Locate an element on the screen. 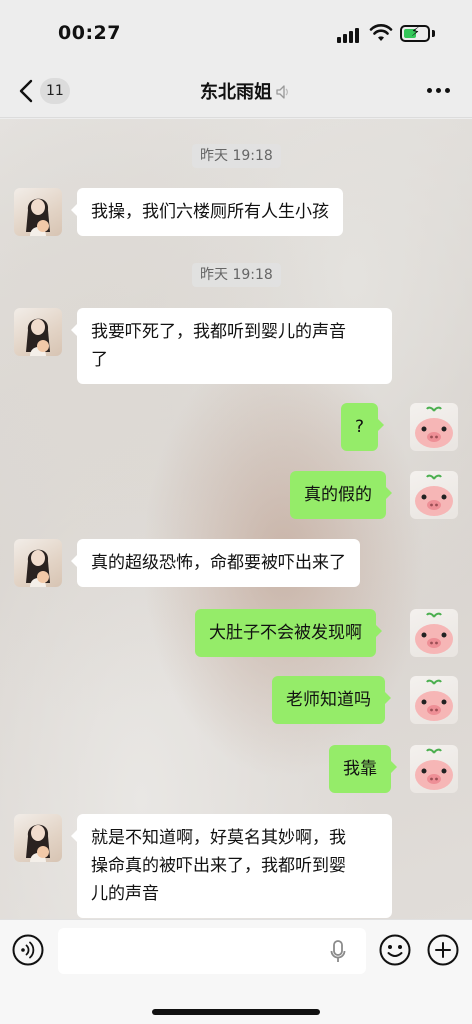  message-bubble: 老师知道吗 is located at coordinates (331, 700).